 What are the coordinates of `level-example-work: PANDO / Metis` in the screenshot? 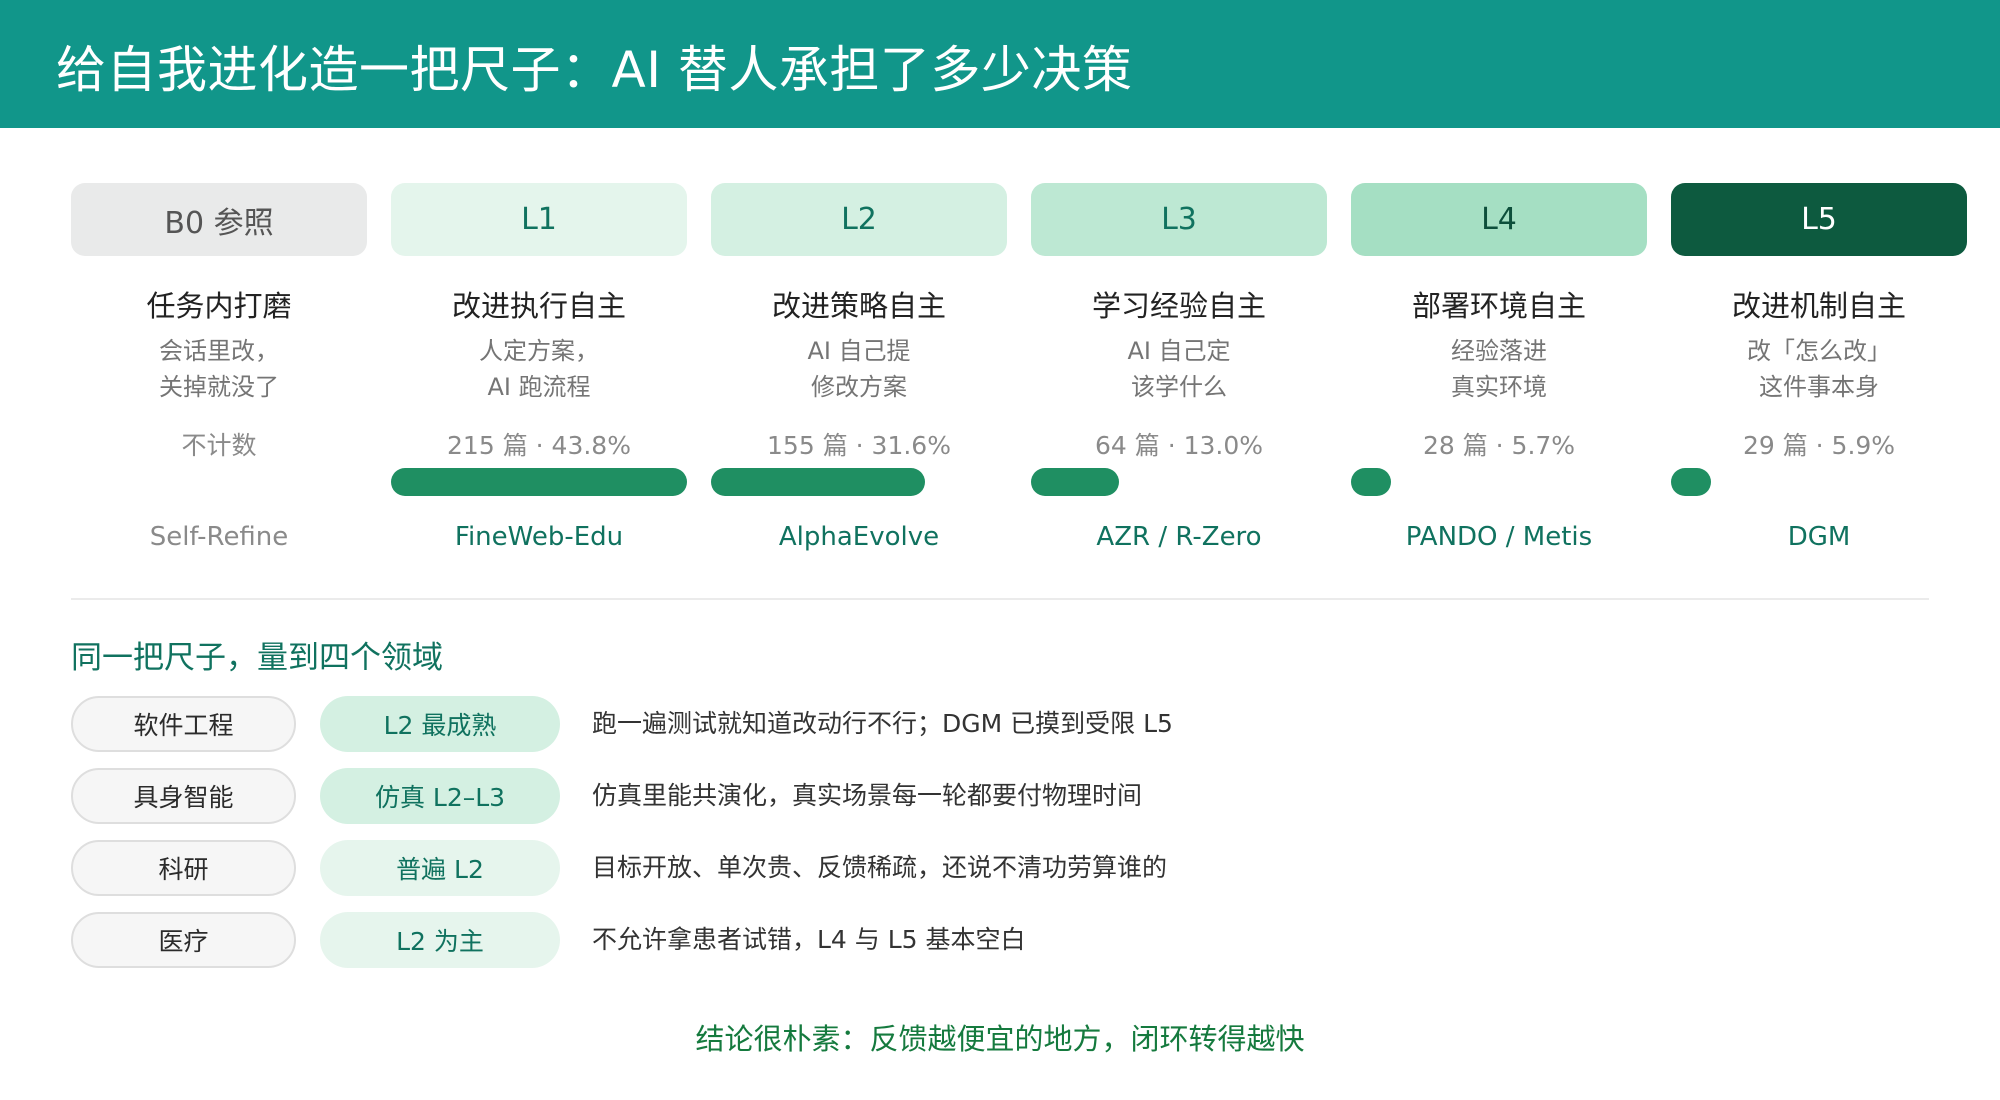 It's located at (1499, 537).